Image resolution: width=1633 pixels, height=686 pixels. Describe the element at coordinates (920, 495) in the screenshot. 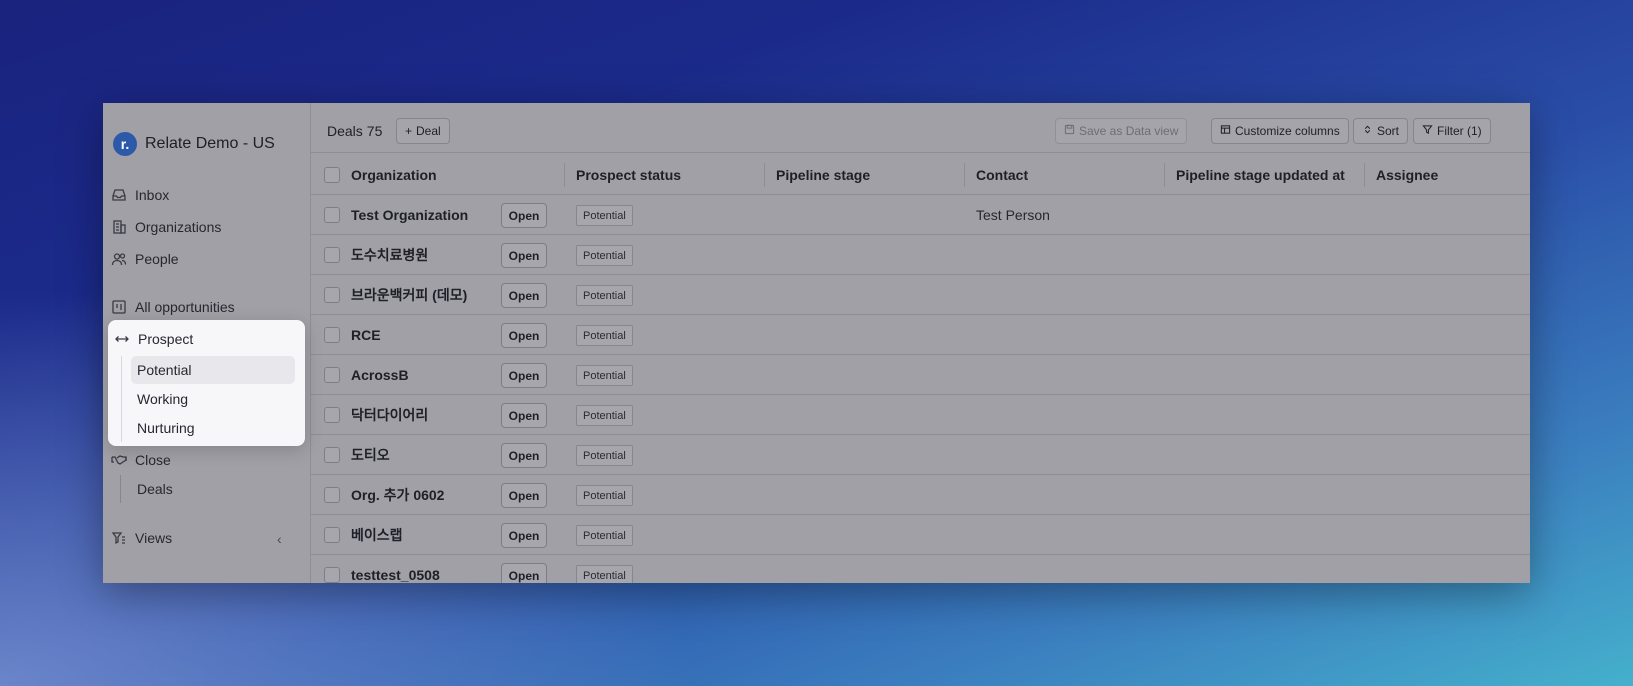

I see `table-row: Org. 추가 0602 Open Potential` at that location.